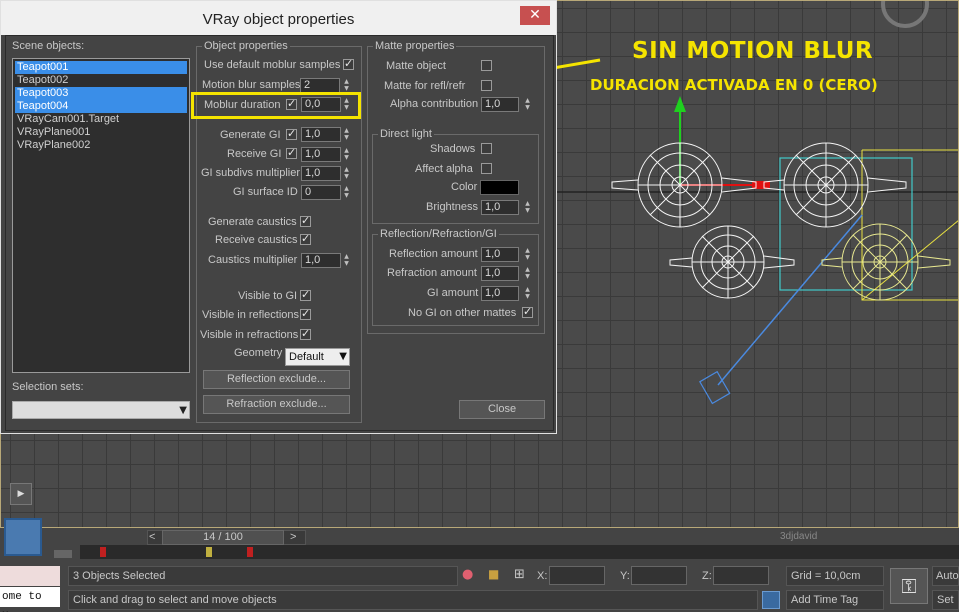  What do you see at coordinates (272, 65) in the screenshot?
I see `use-default-moblur-label: Use default moblur samples` at bounding box center [272, 65].